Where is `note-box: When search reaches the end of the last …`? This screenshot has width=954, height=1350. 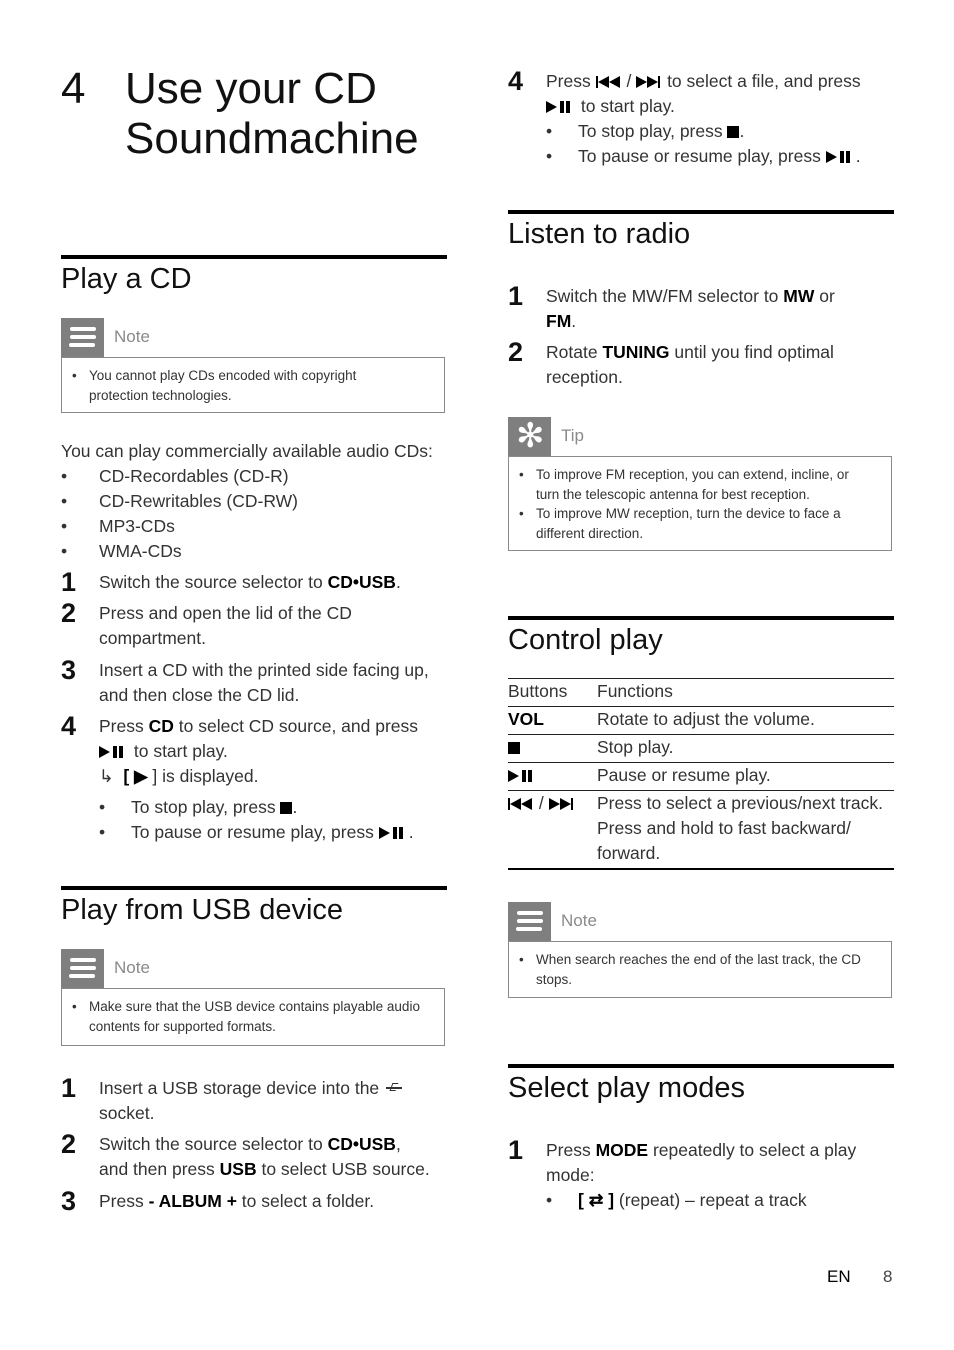 note-box: When search reaches the end of the last … is located at coordinates (700, 969).